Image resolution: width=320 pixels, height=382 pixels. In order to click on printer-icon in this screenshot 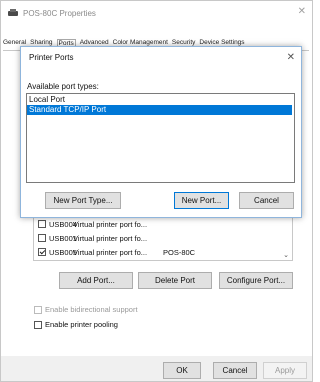, I will do `click(13, 13)`.